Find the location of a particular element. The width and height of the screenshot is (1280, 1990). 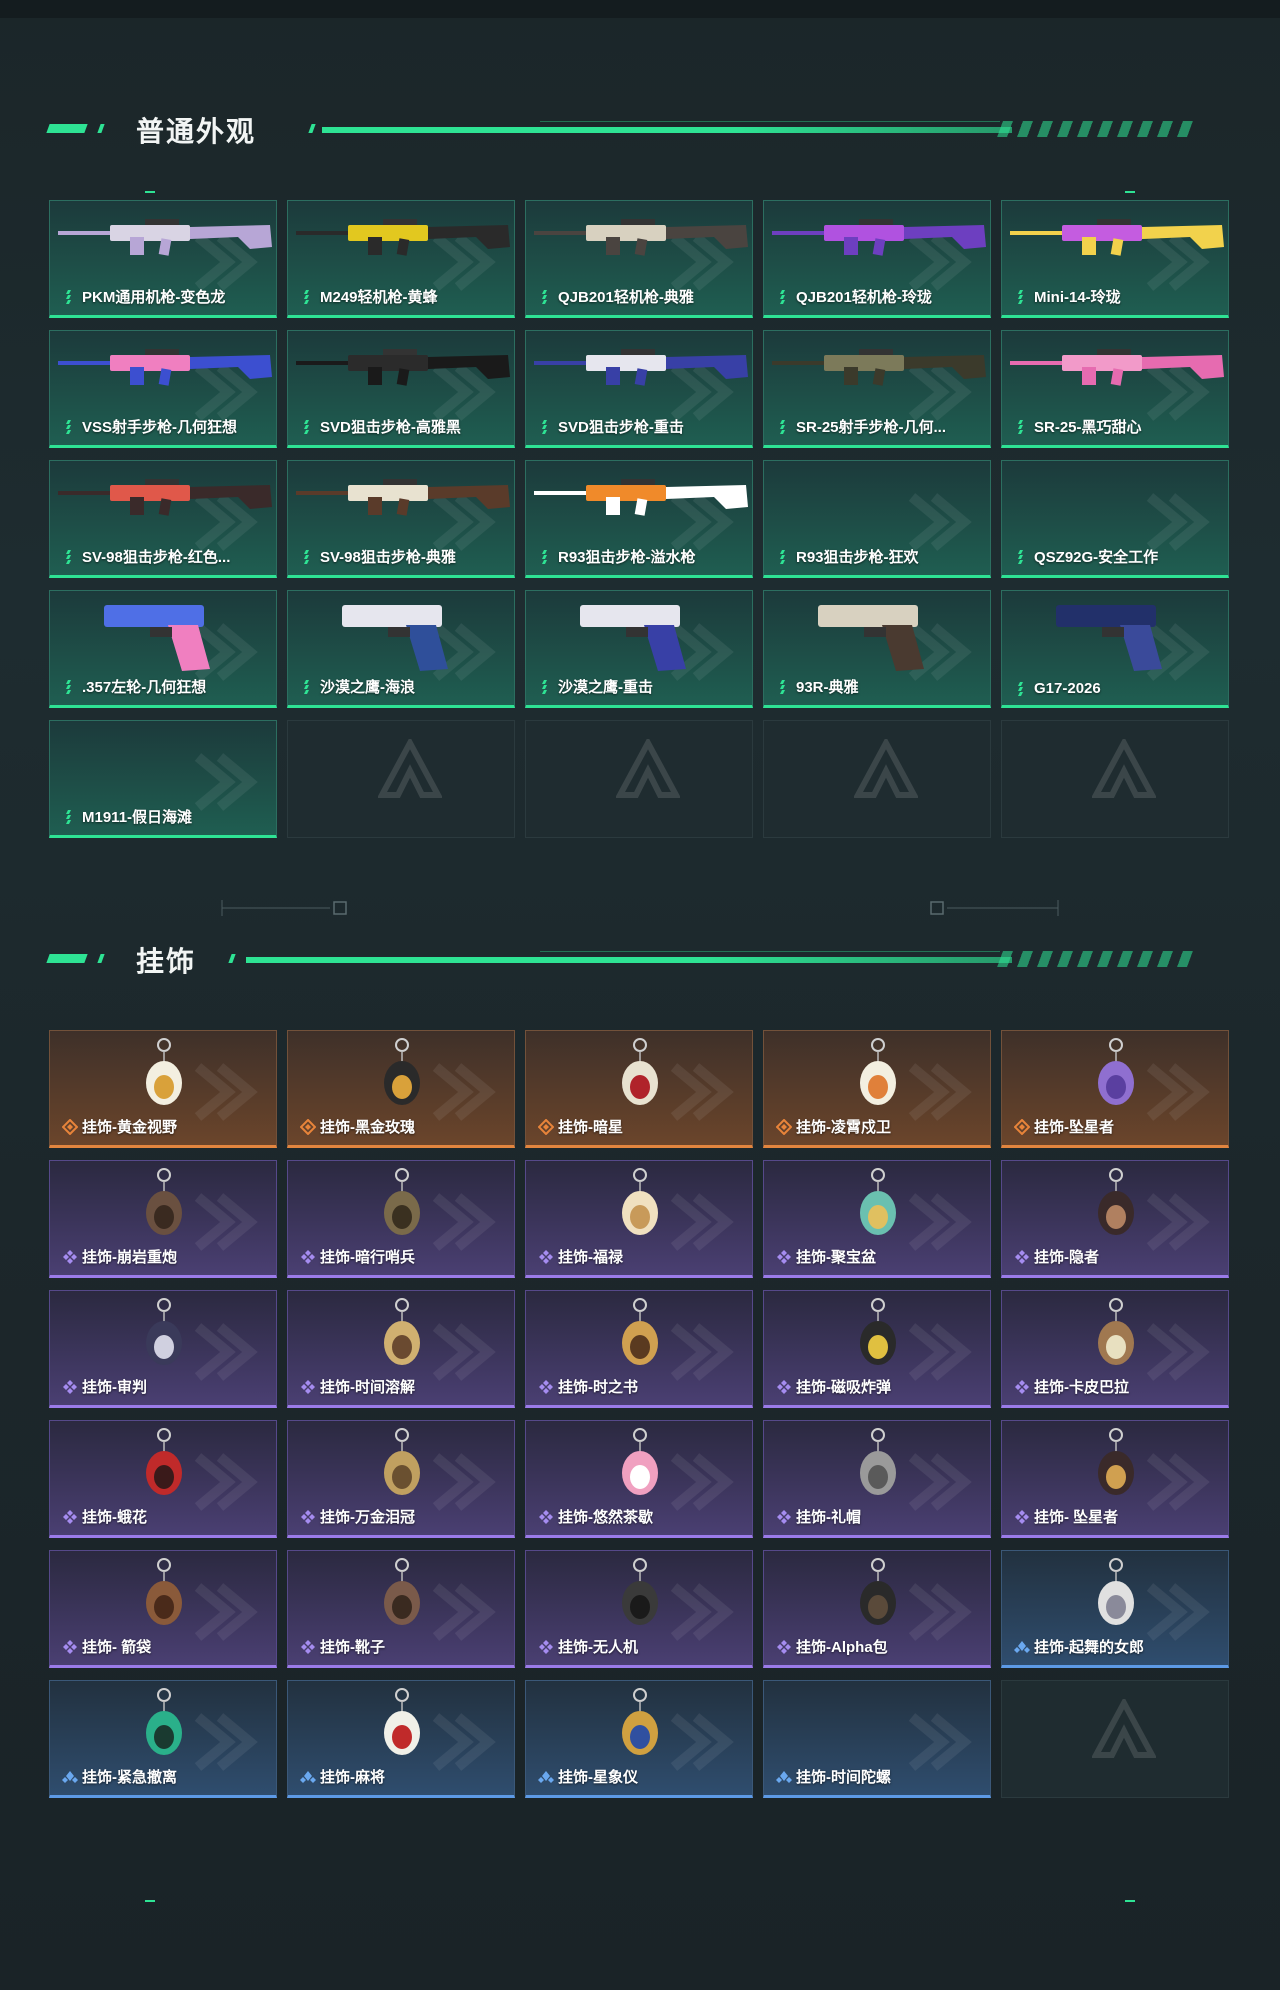

item-label-row: 挂饰-无人机 is located at coordinates (588, 1646).